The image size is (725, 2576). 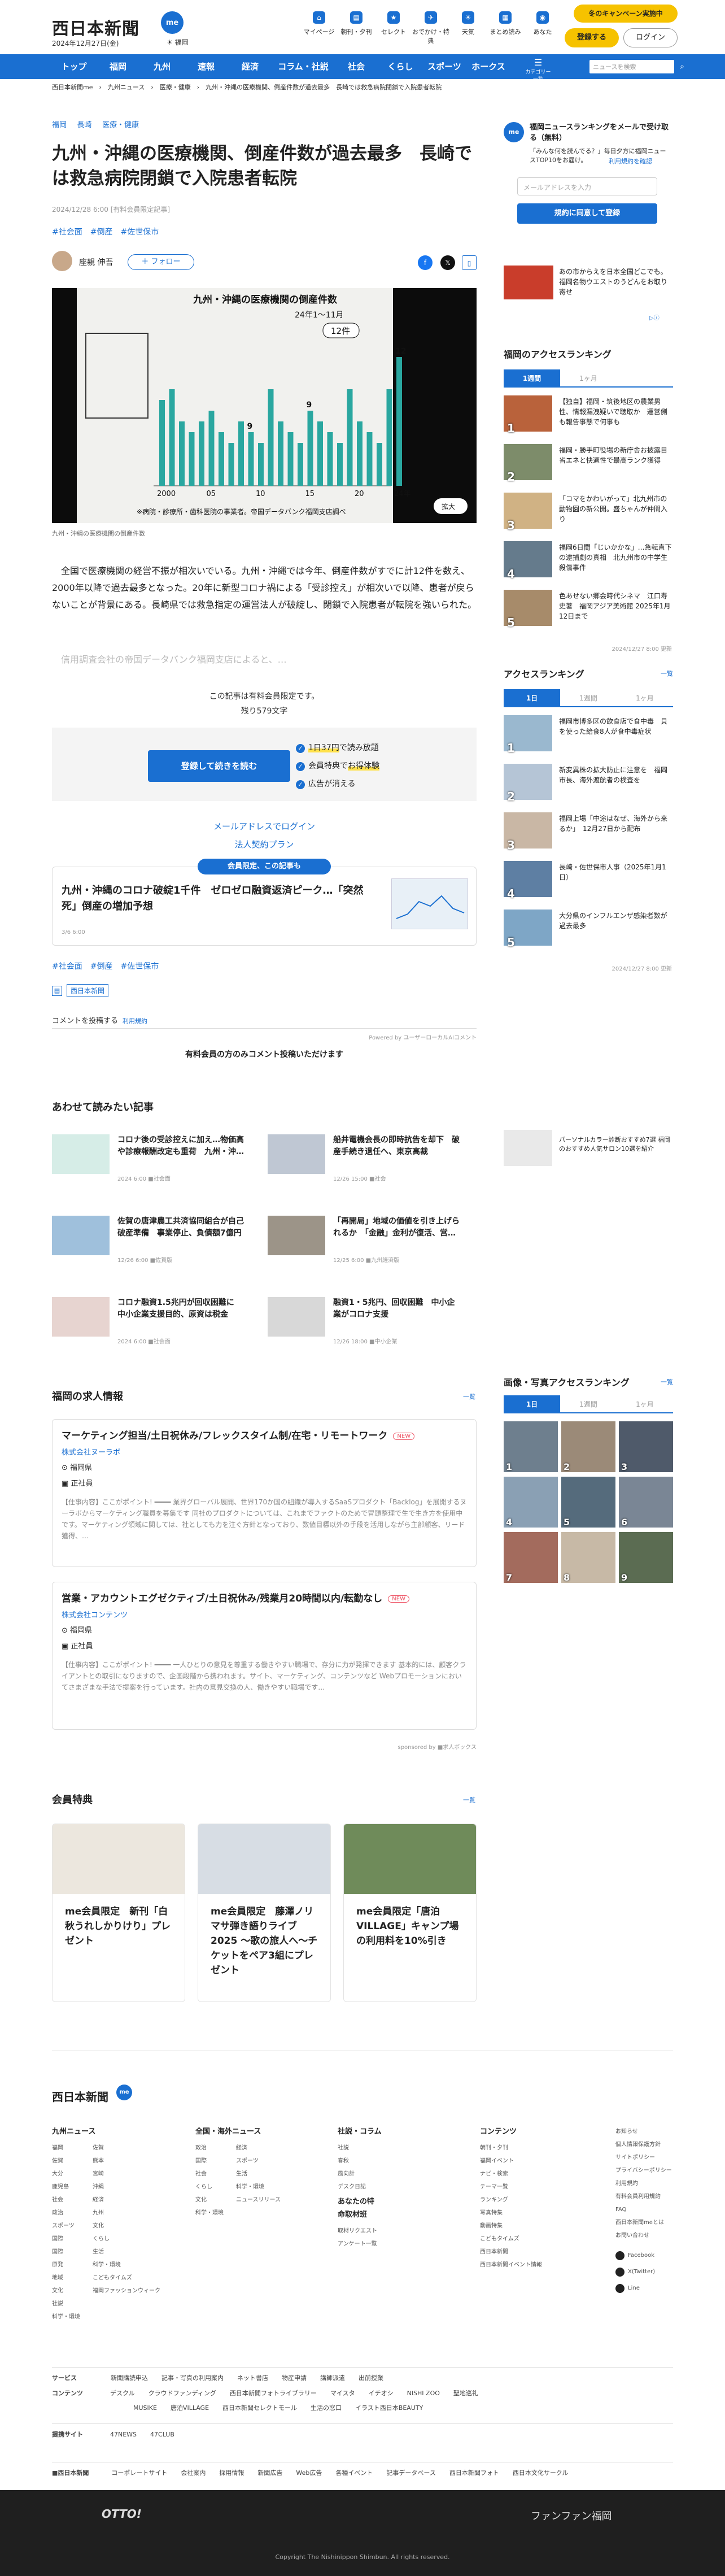 What do you see at coordinates (538, 70) in the screenshot?
I see `category-menu-button: ☰ カテゴリー一覧` at bounding box center [538, 70].